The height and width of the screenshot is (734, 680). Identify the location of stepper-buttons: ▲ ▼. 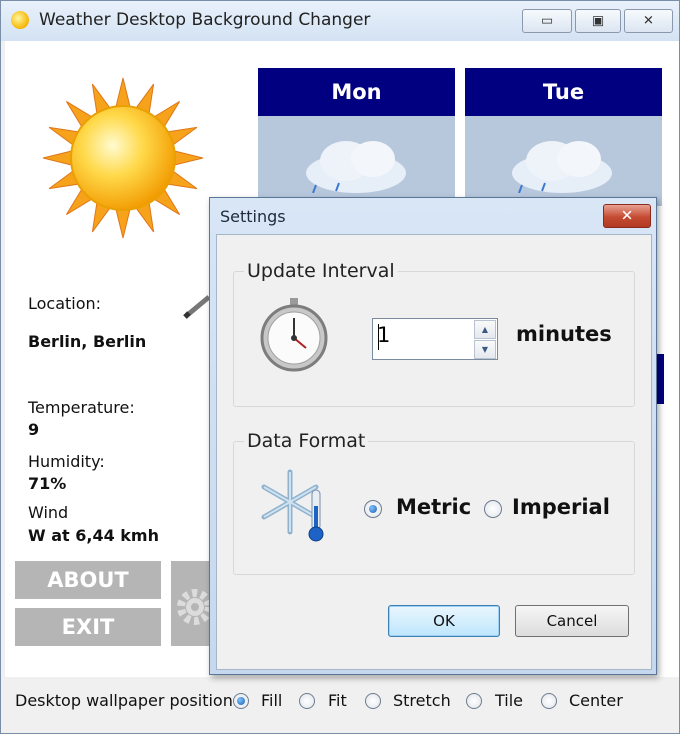
(485, 339).